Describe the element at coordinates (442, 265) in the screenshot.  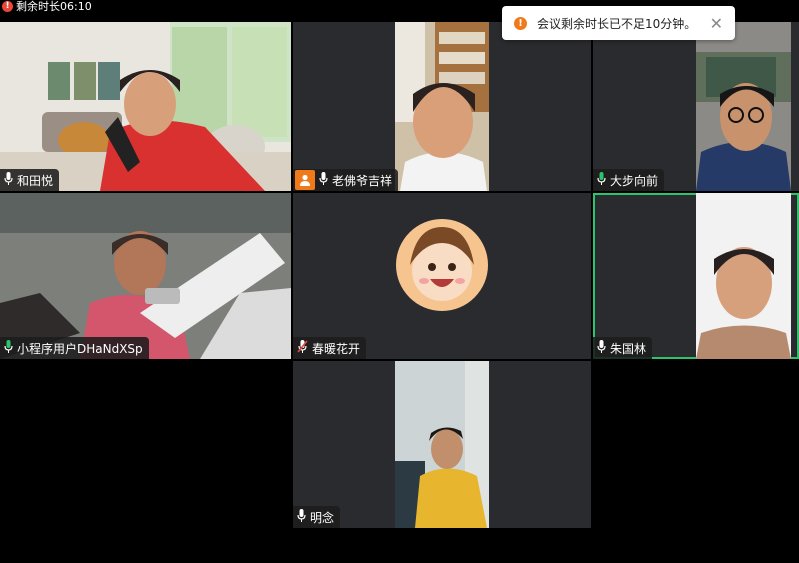
I see `participant-avatar` at that location.